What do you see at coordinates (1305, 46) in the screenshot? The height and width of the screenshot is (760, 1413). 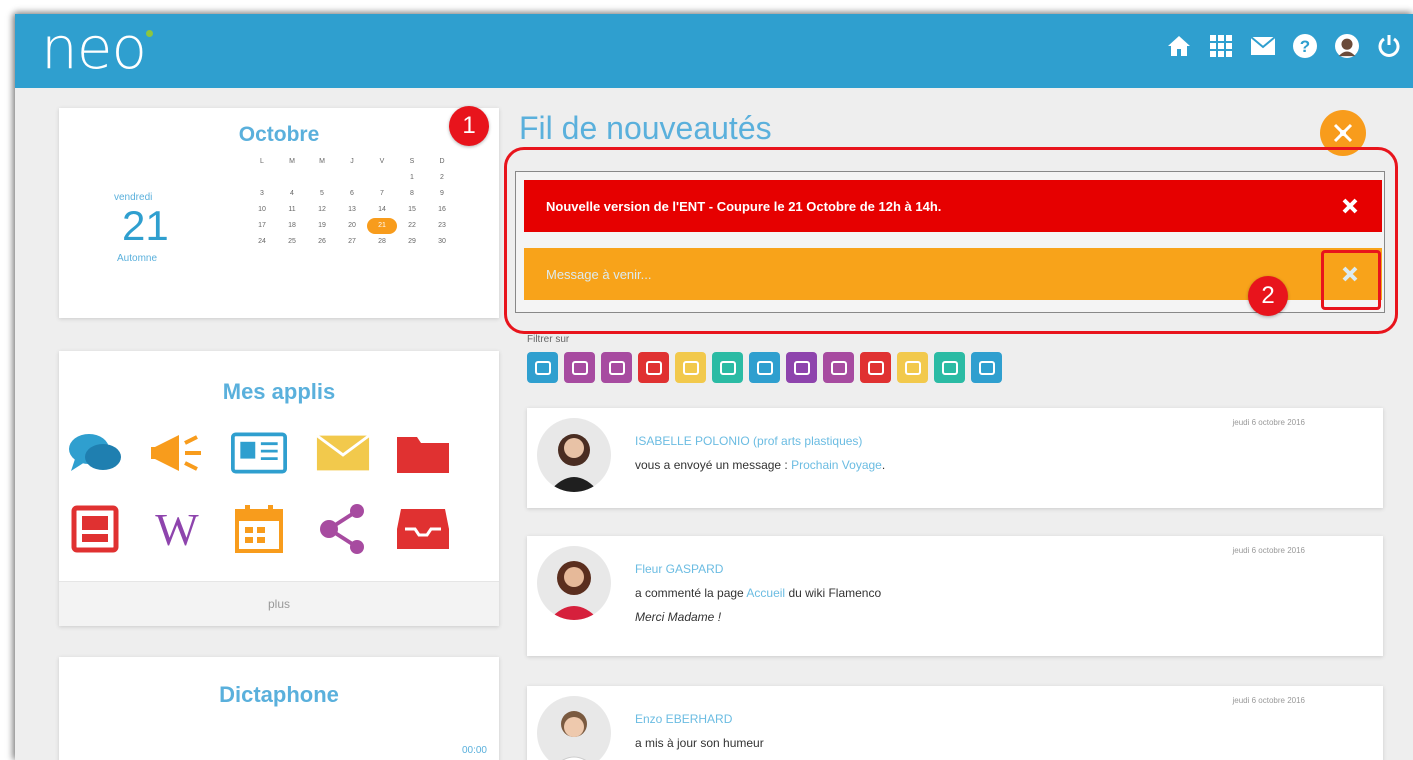 I see `help-icon: ?` at bounding box center [1305, 46].